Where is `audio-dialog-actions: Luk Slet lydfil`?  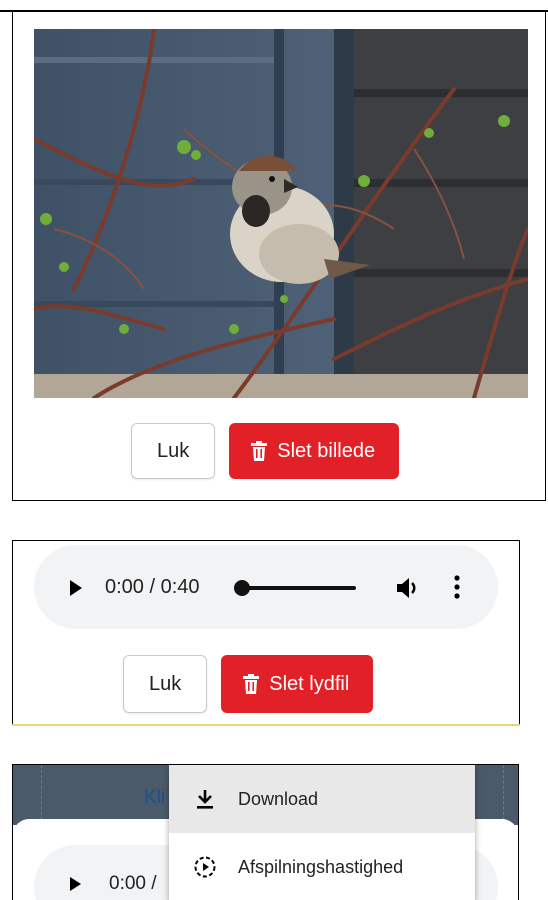 audio-dialog-actions: Luk Slet lydfil is located at coordinates (248, 684).